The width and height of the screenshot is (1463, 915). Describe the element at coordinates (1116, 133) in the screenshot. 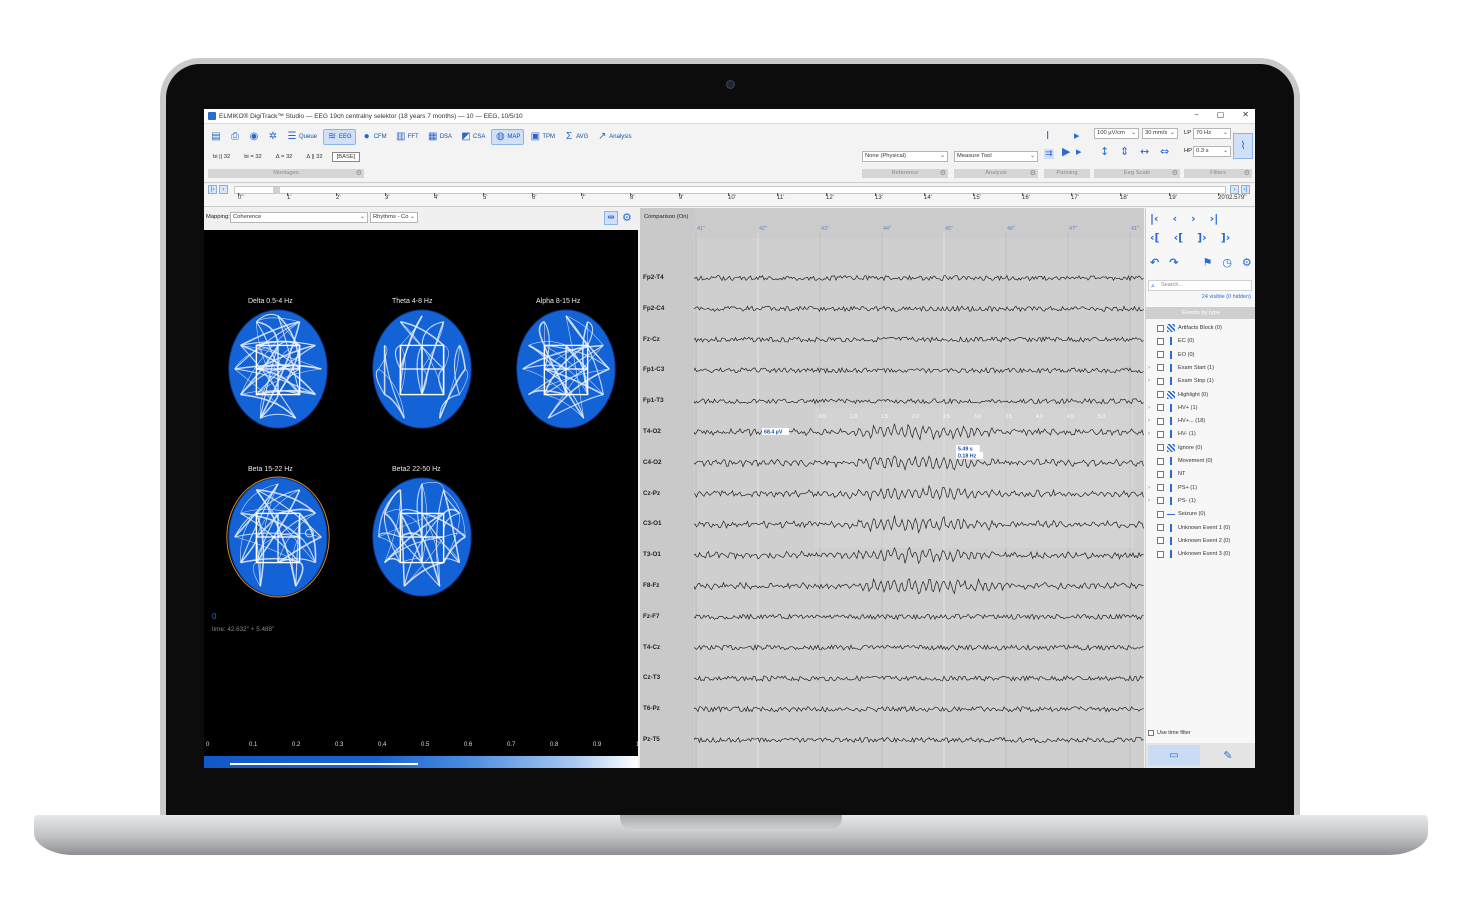

I see `sensitivity-select: 100 µV/cm ⌄` at that location.